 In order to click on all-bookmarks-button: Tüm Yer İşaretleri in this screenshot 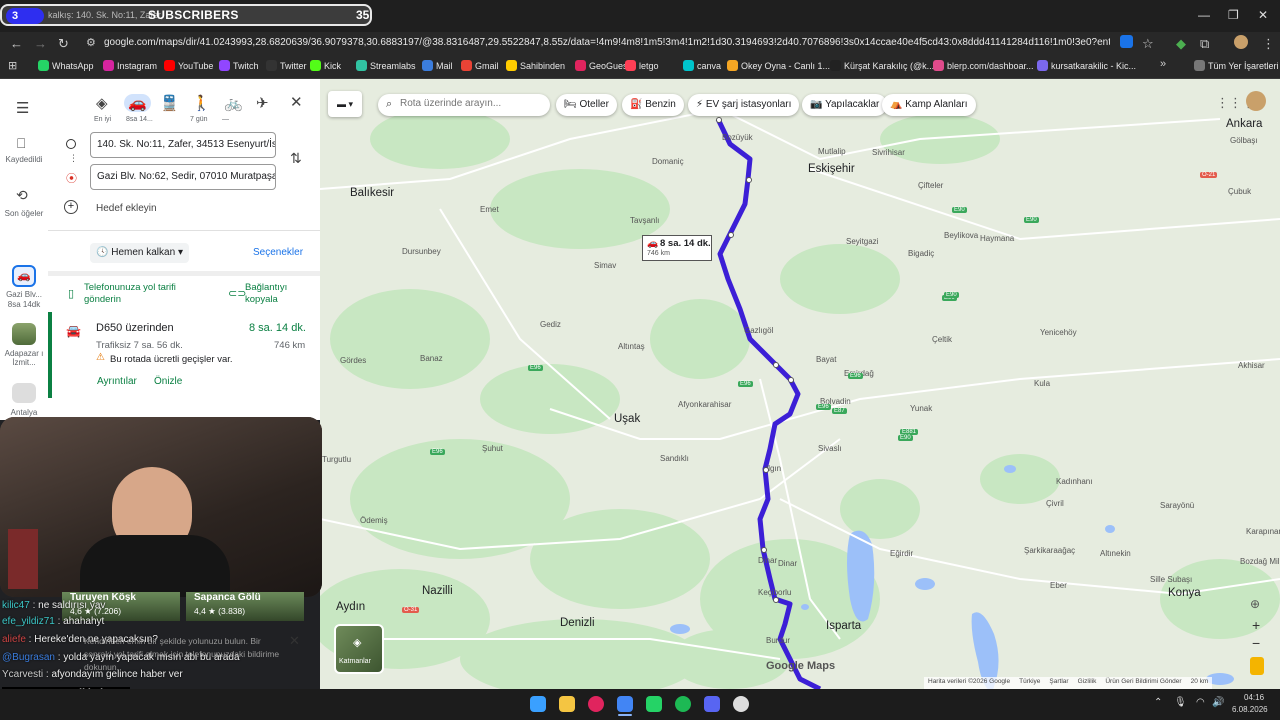, I will do `click(1236, 65)`.